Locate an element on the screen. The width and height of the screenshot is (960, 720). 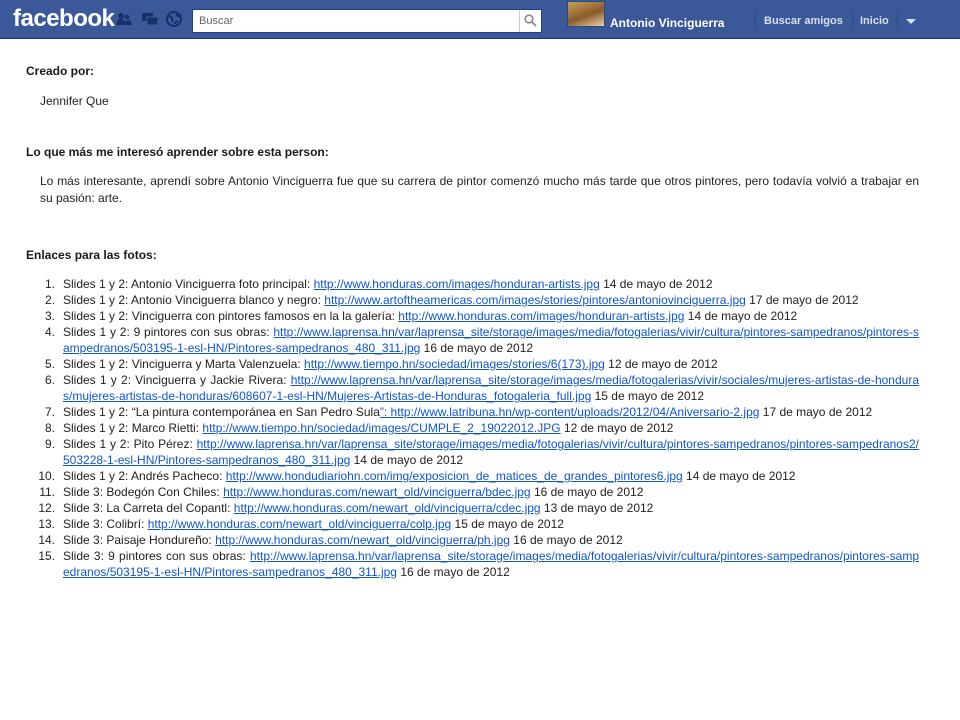
list-number: 15. is located at coordinates (46, 556).